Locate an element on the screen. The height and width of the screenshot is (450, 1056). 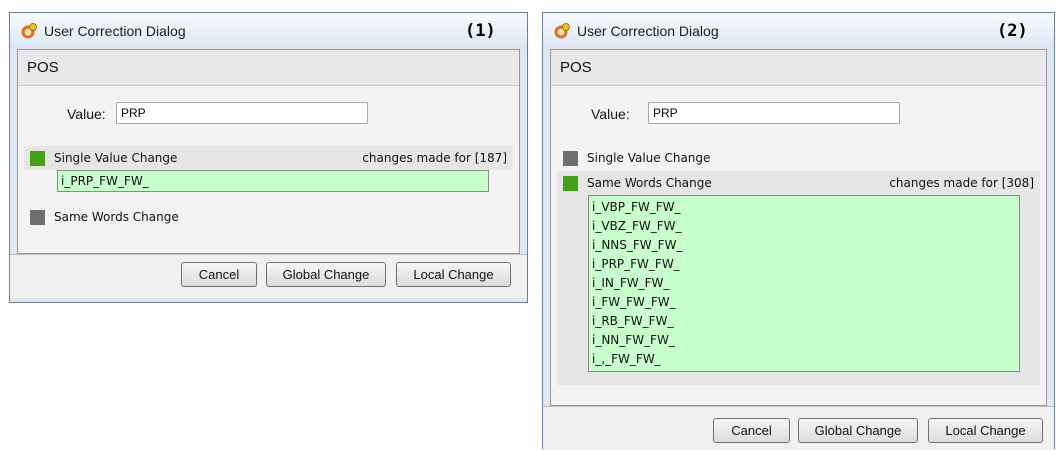
single-value-change-option: Single Value Change is located at coordinates (798, 158).